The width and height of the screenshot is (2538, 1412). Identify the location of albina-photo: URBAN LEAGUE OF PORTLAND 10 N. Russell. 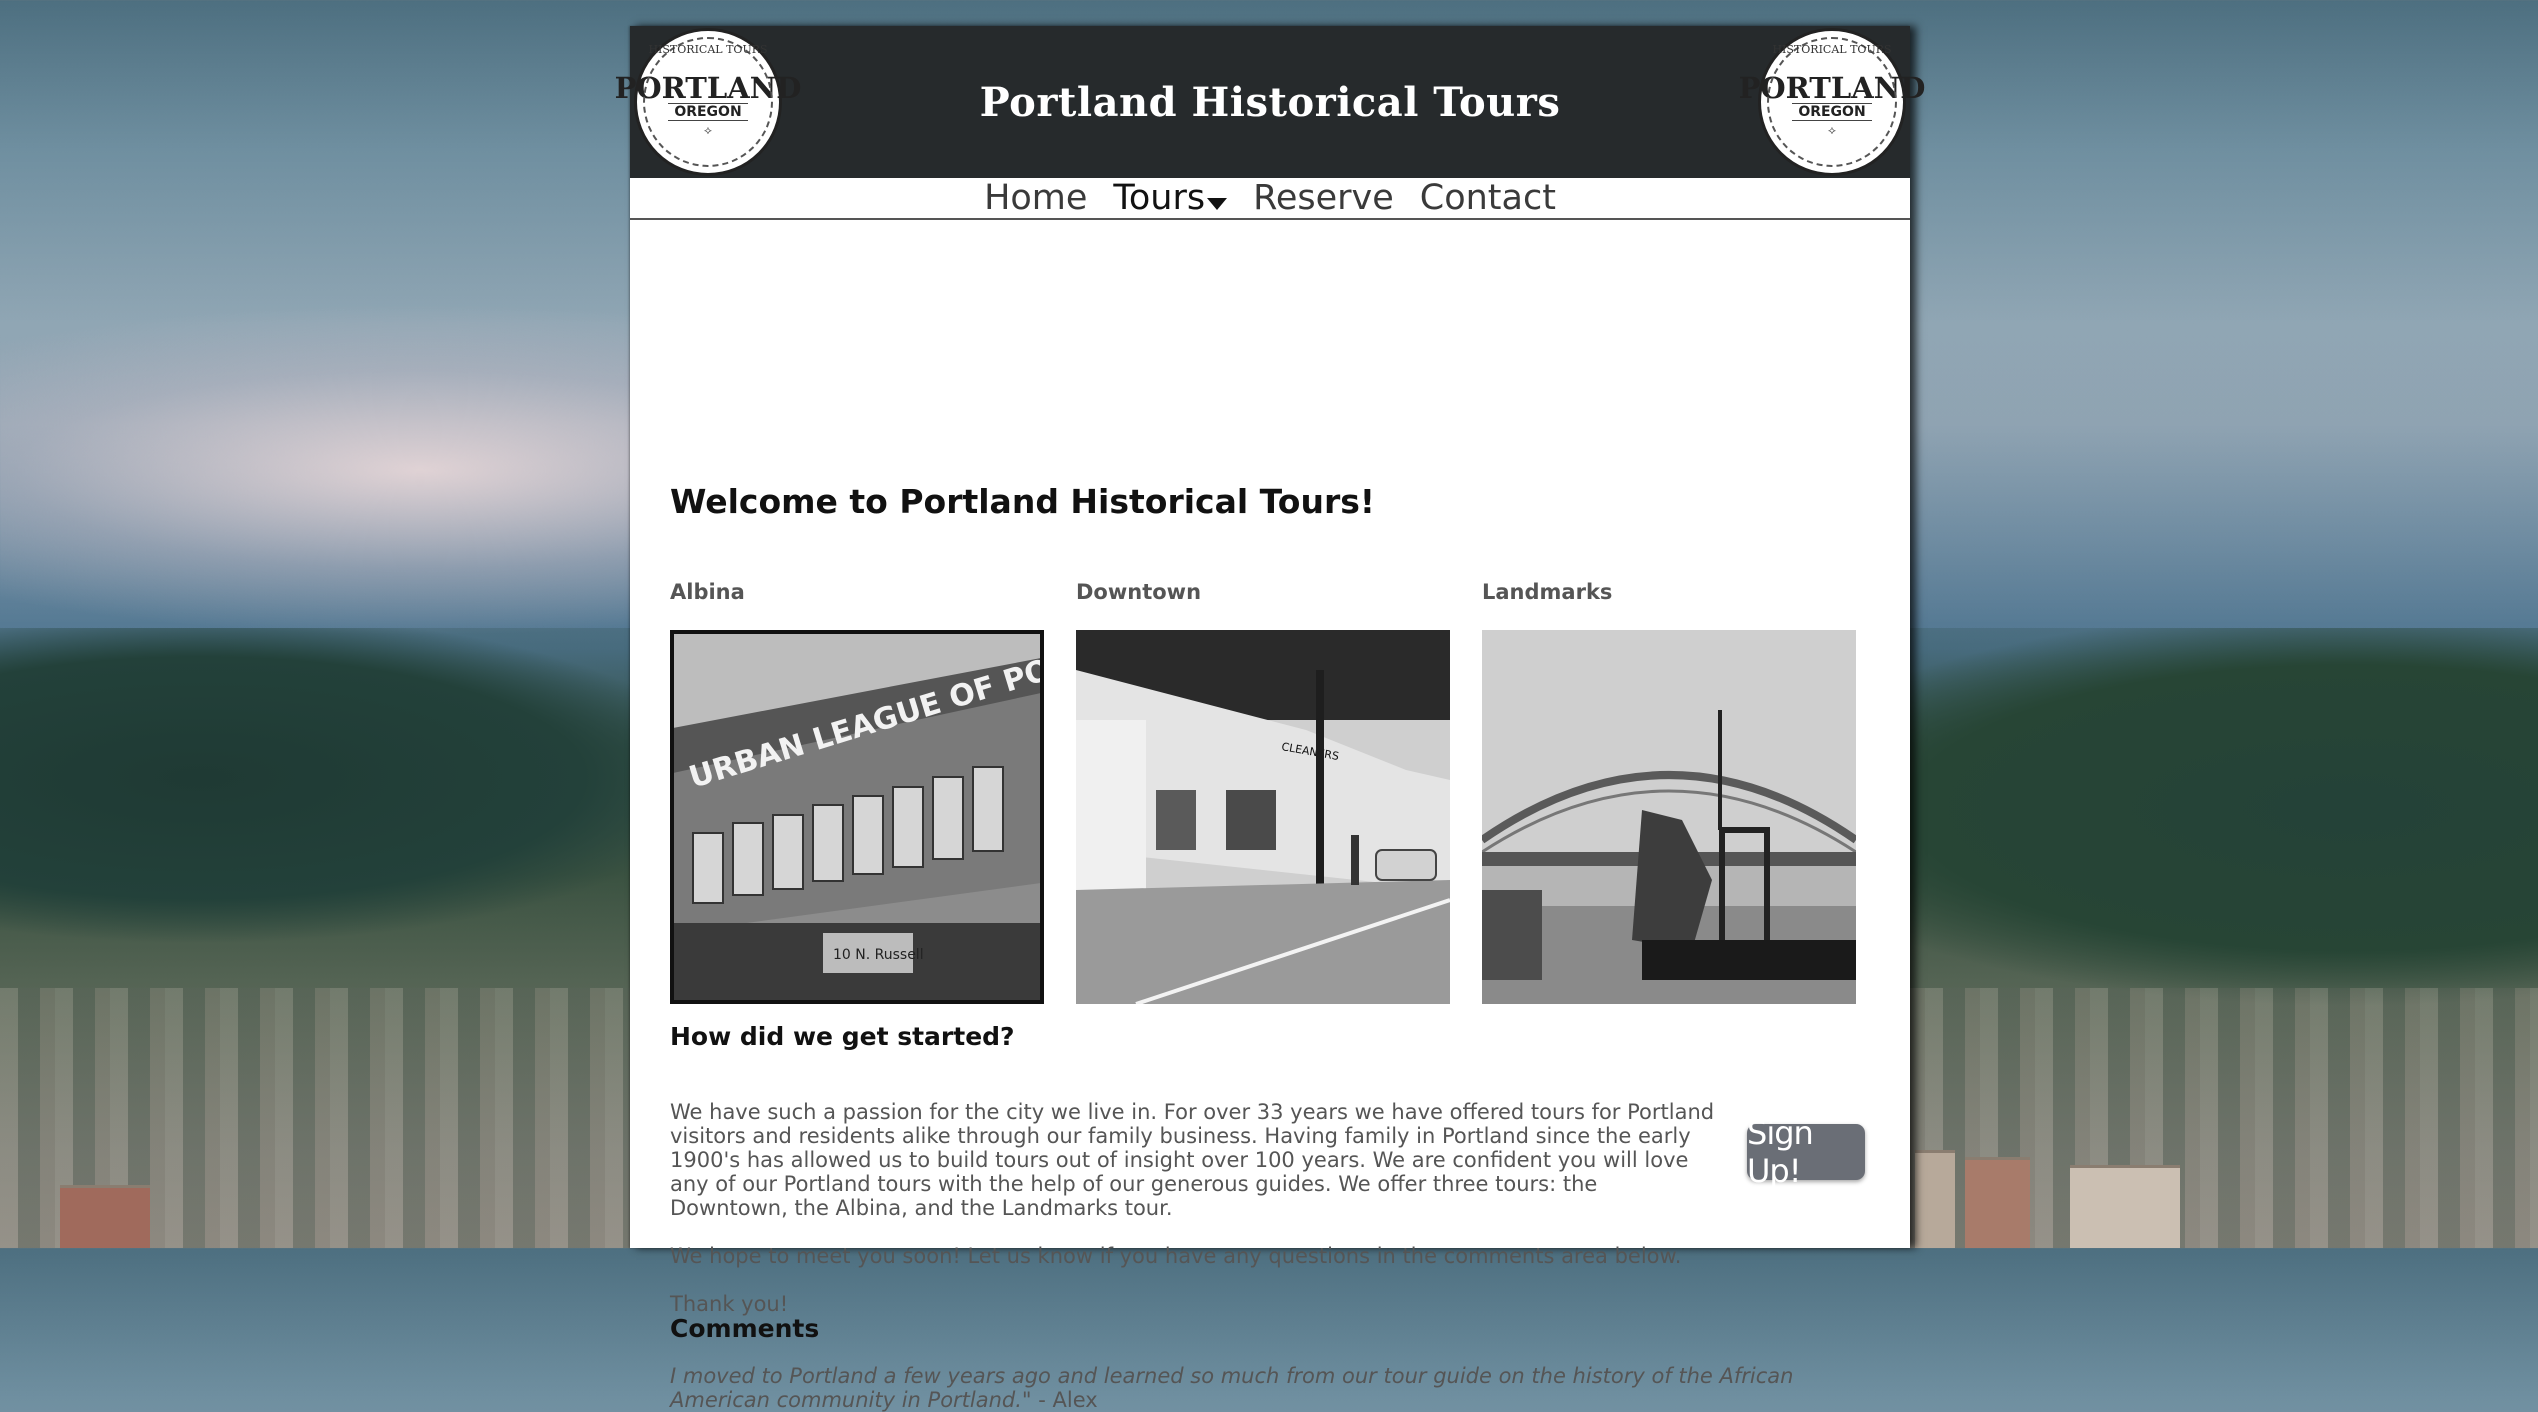
(857, 817).